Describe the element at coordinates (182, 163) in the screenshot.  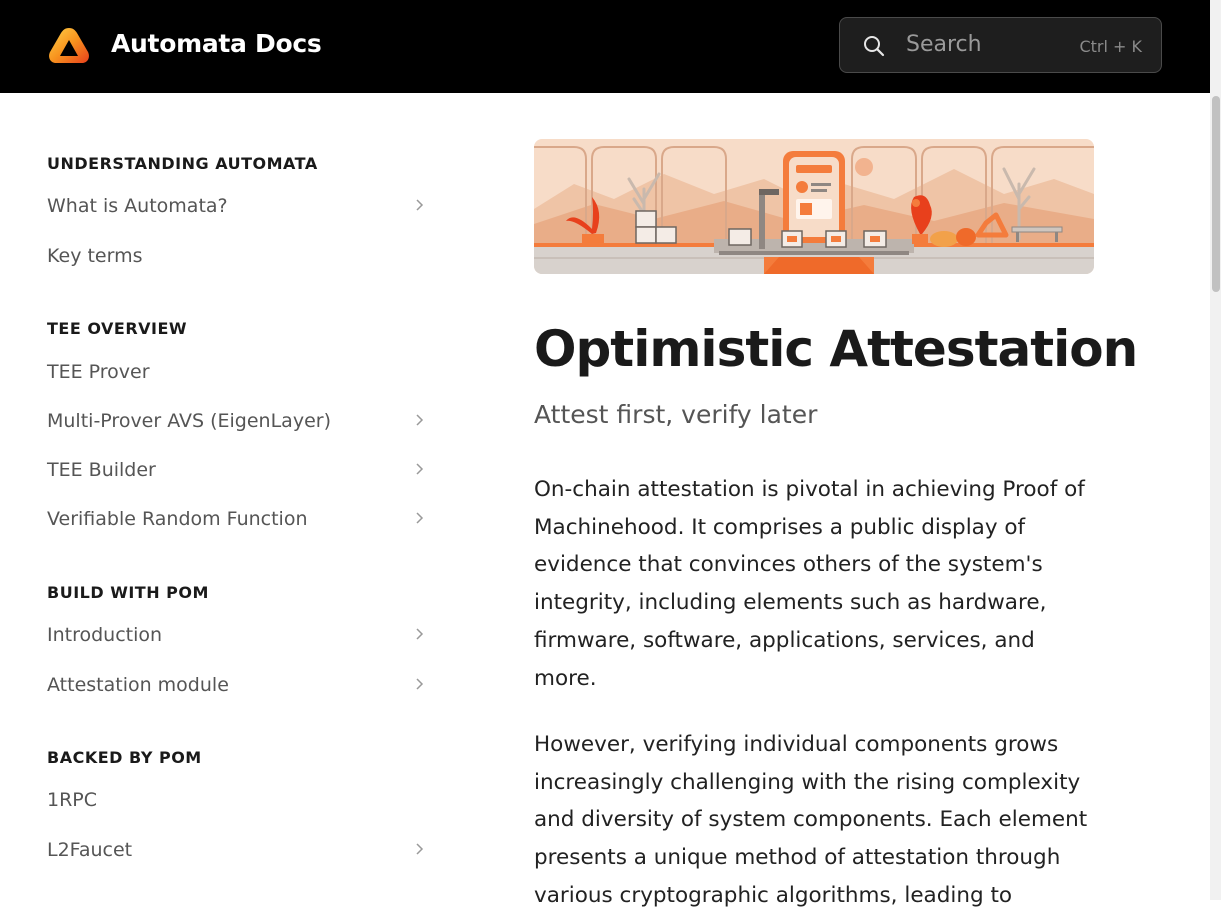
I see `section-title-understanding-automata: UNDERSTANDING AUTOMATA` at that location.